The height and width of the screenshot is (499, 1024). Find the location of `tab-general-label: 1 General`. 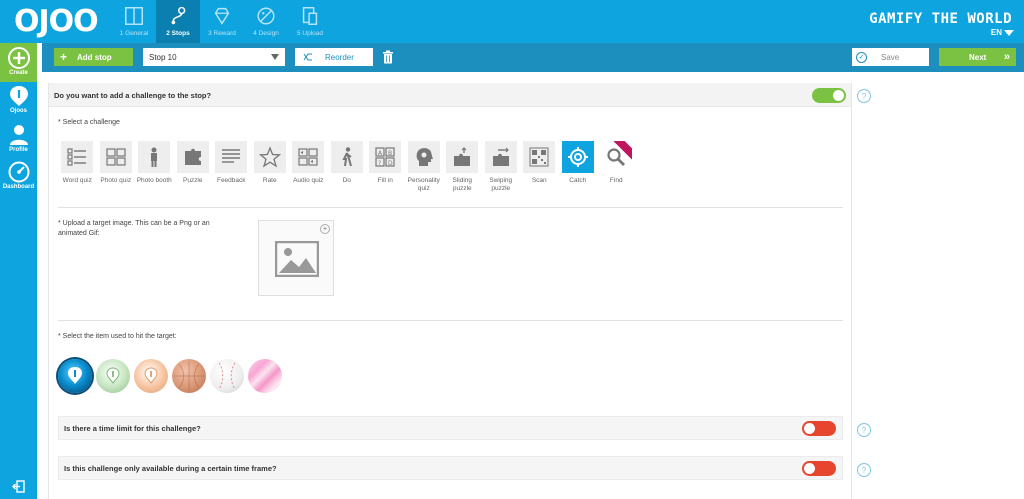

tab-general-label: 1 General is located at coordinates (134, 33).